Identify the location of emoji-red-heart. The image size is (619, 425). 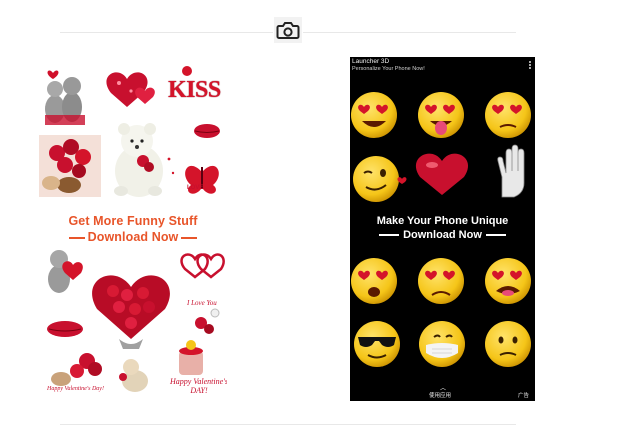
(442, 174).